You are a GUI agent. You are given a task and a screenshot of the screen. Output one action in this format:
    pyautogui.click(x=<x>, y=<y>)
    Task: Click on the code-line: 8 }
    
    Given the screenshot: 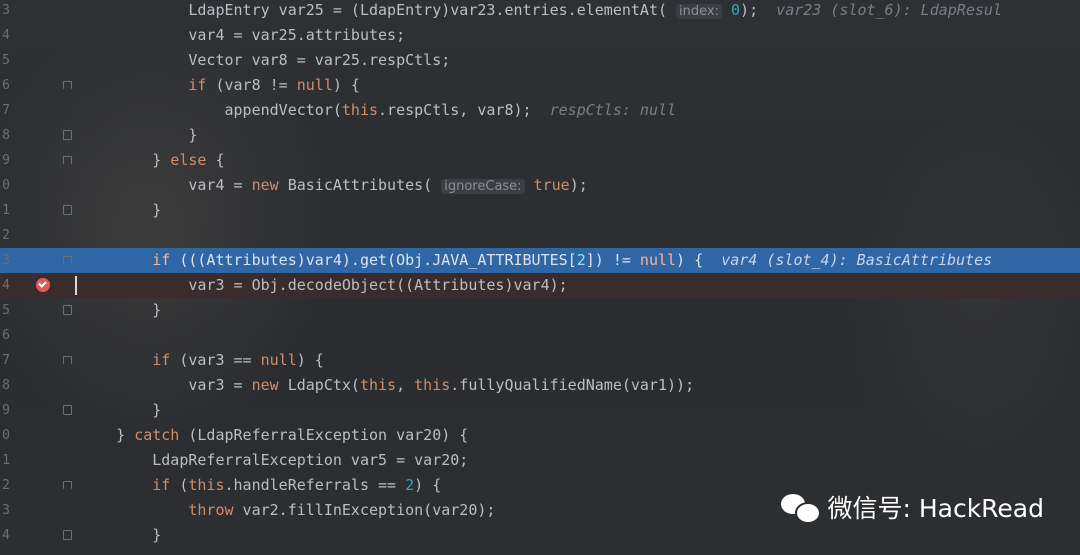 What is the action you would take?
    pyautogui.click(x=540, y=135)
    